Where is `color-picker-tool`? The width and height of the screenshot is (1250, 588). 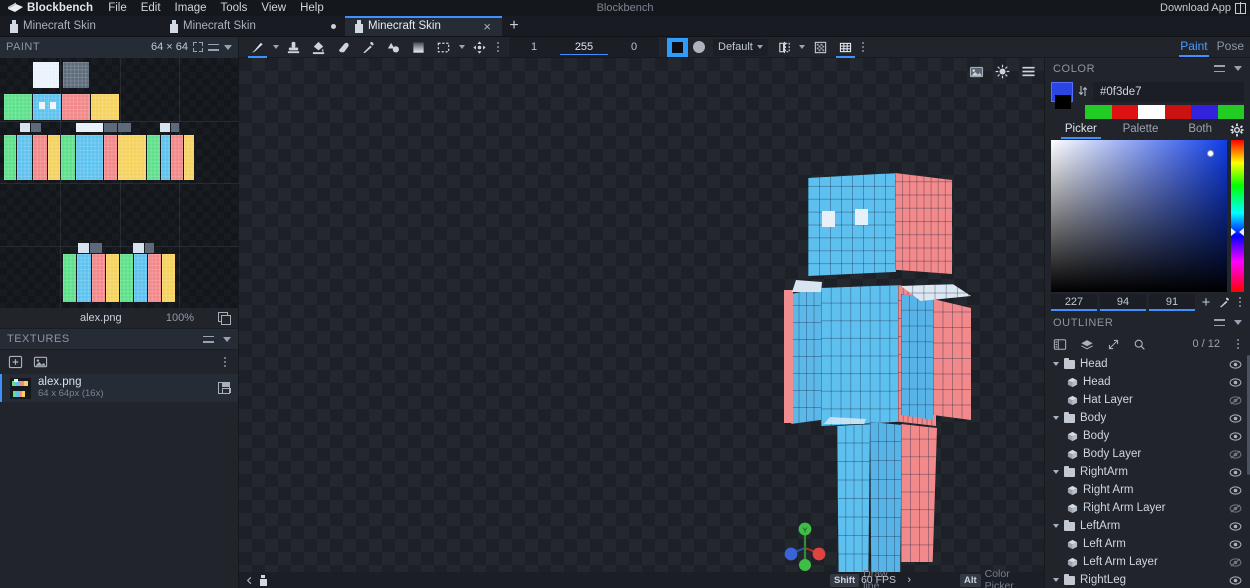 color-picker-tool is located at coordinates (368, 47).